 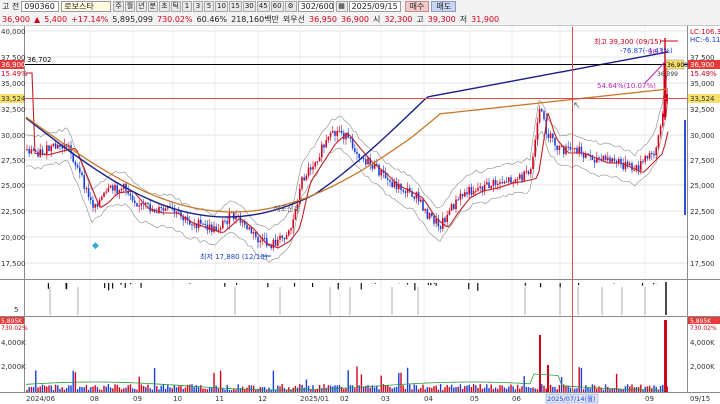 What do you see at coordinates (13, 367) in the screenshot?
I see `vol-left-tick-2000k: 2,000K` at bounding box center [13, 367].